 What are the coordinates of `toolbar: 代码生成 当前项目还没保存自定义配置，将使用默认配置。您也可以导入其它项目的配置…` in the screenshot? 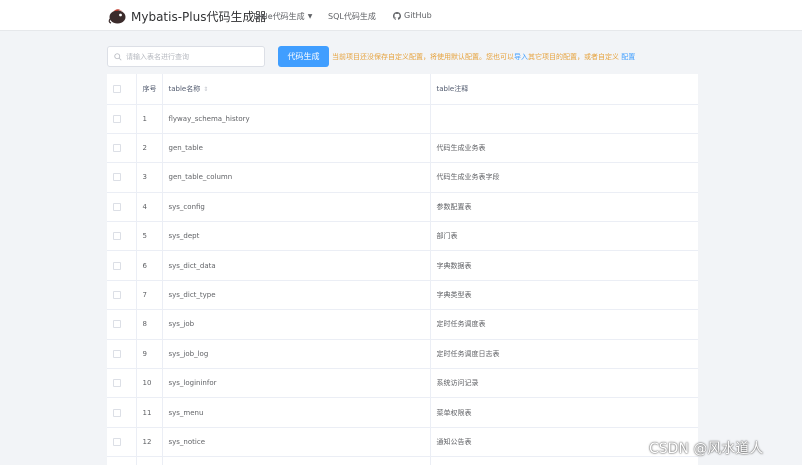 It's located at (407, 57).